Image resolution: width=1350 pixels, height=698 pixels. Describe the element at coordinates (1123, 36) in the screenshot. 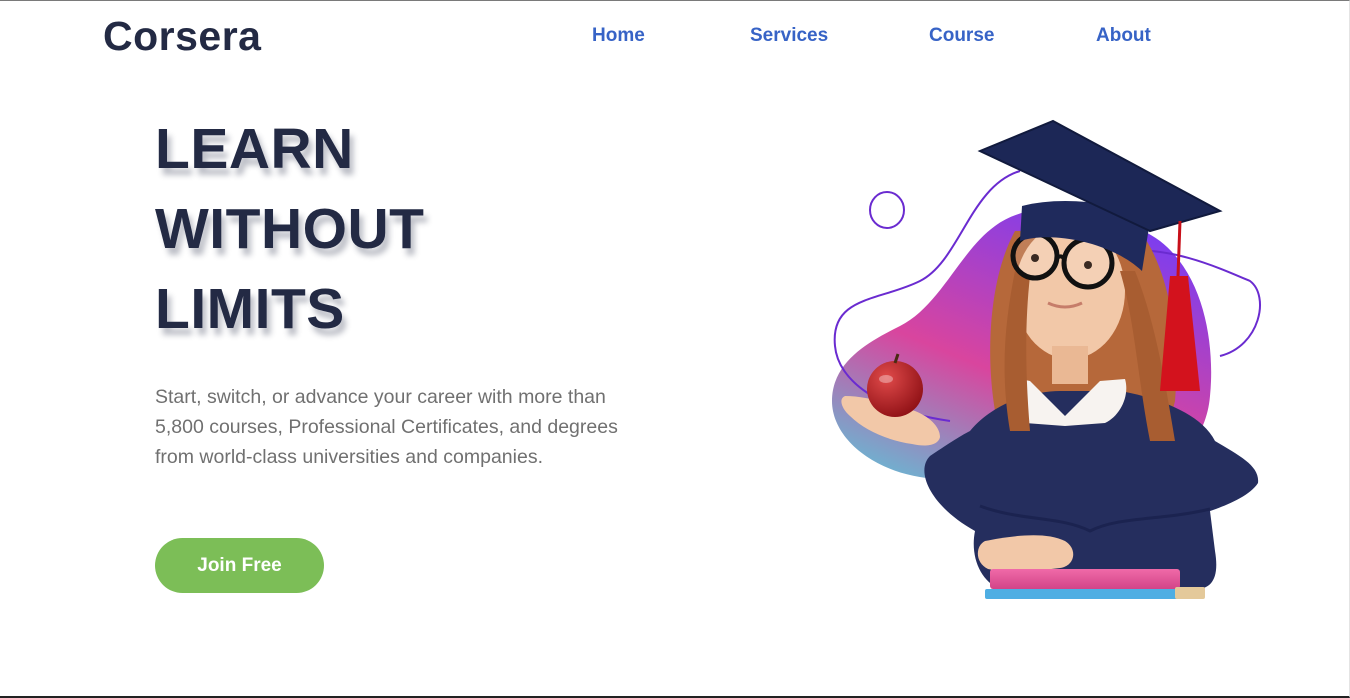

I see `nav-link-about: About` at that location.